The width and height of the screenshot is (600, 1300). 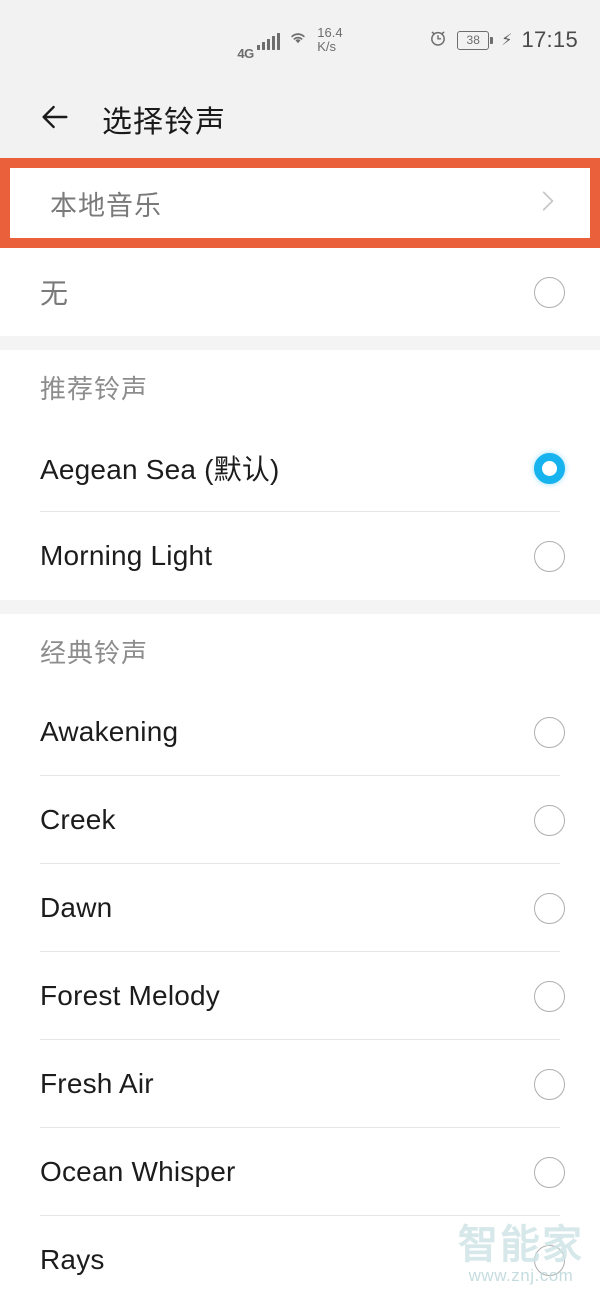 I want to click on lightning-bolt-icon: ⚡, so click(x=507, y=40).